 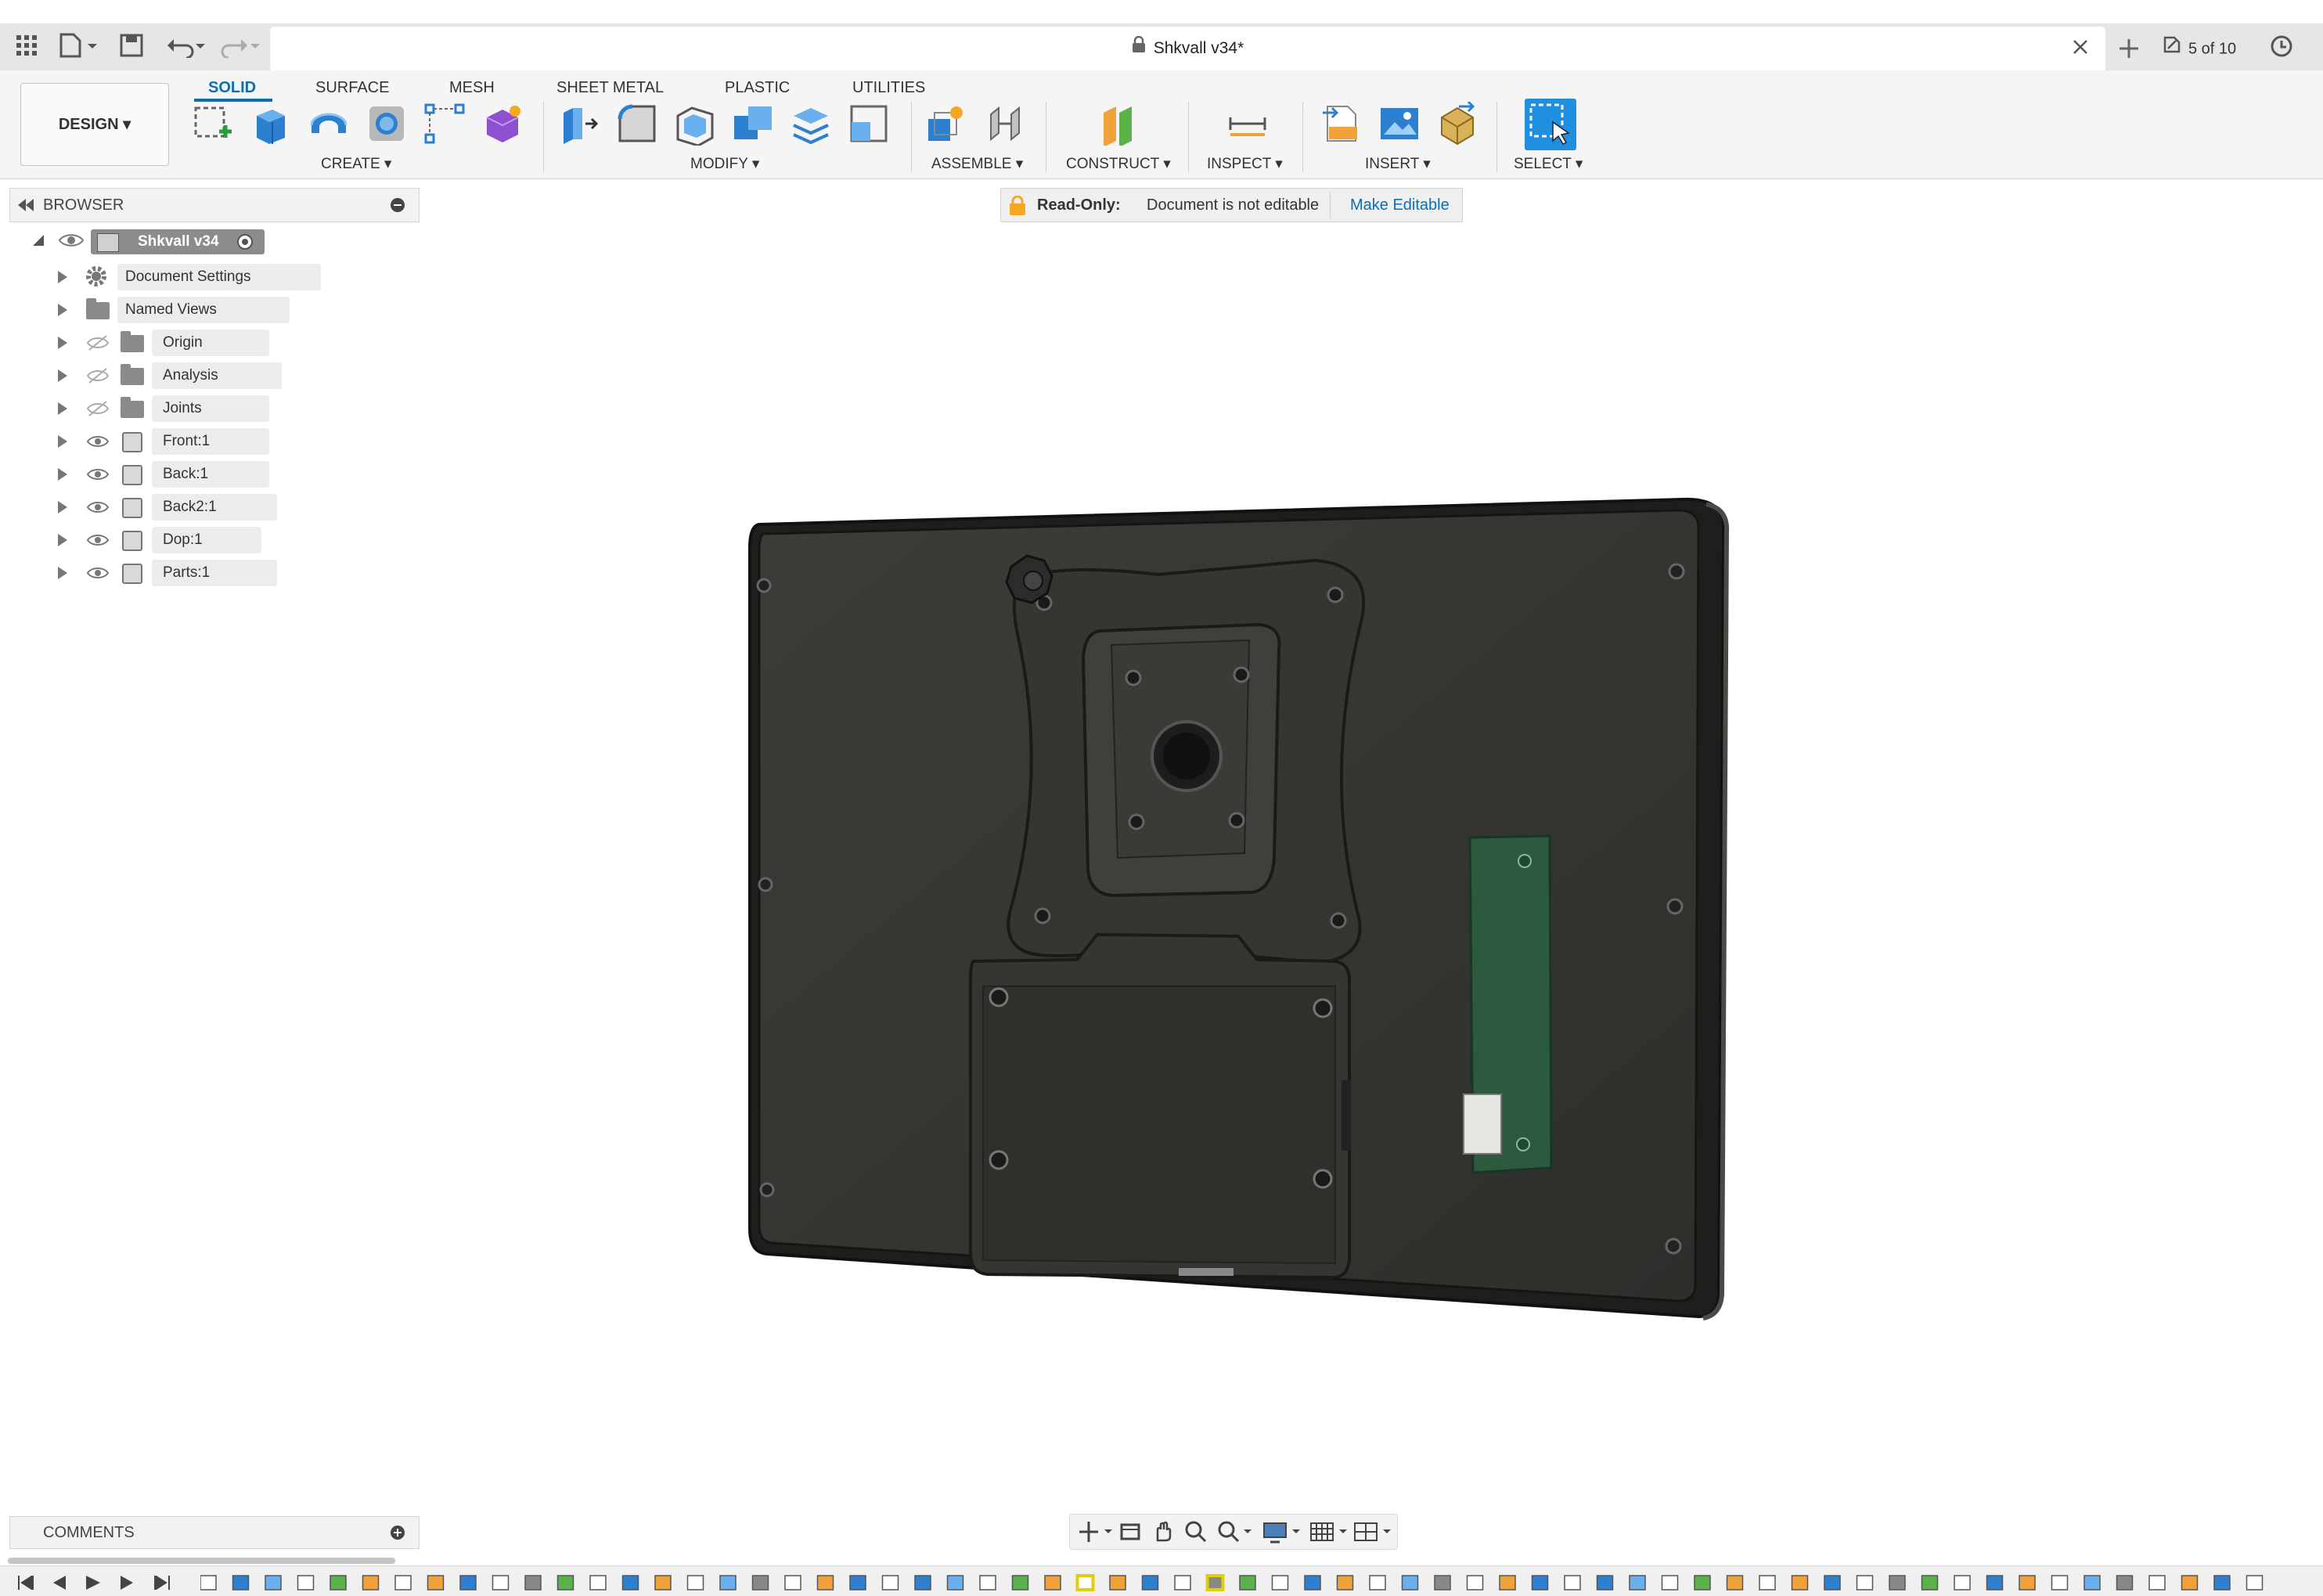 What do you see at coordinates (945, 124) in the screenshot?
I see `new-component-icon` at bounding box center [945, 124].